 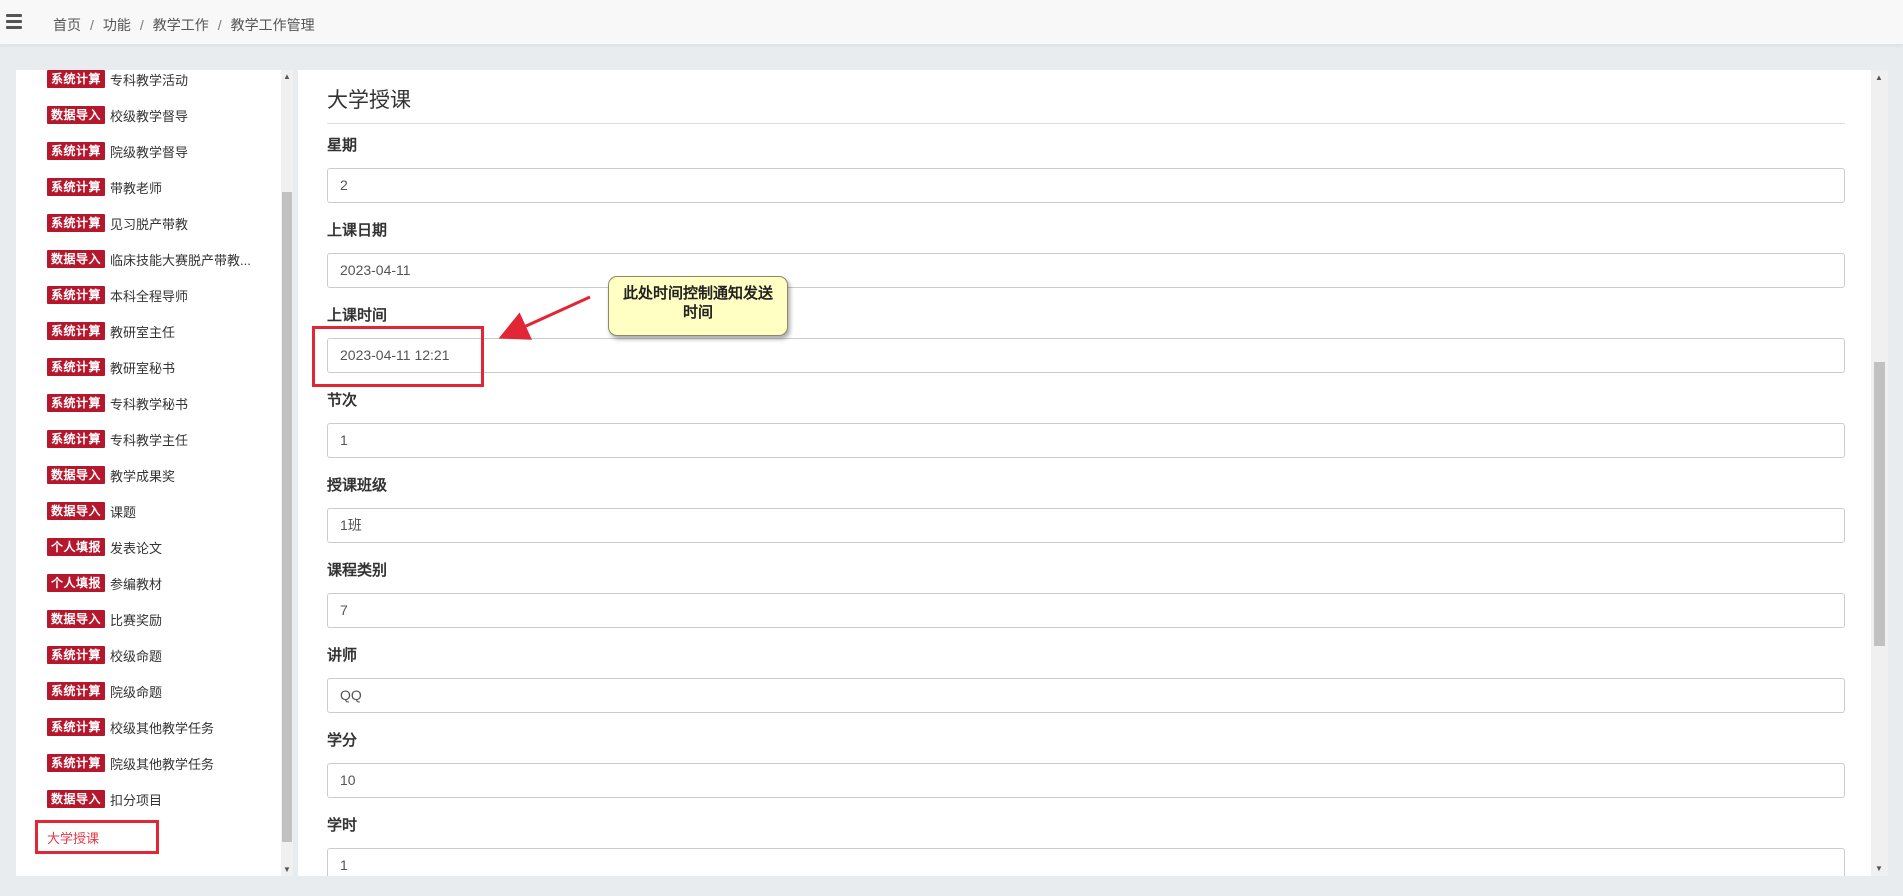 I want to click on field-label: 星期, so click(x=342, y=145).